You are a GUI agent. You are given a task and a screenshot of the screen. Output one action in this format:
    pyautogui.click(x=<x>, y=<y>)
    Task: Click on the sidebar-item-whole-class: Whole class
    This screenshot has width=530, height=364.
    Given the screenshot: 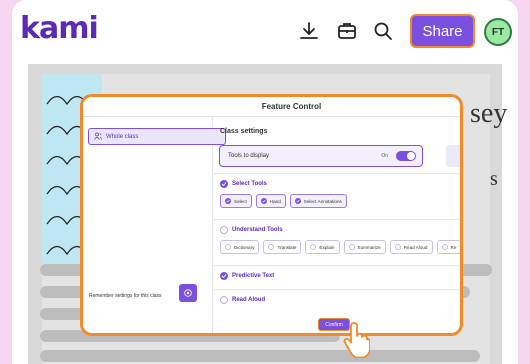 What is the action you would take?
    pyautogui.click(x=157, y=136)
    